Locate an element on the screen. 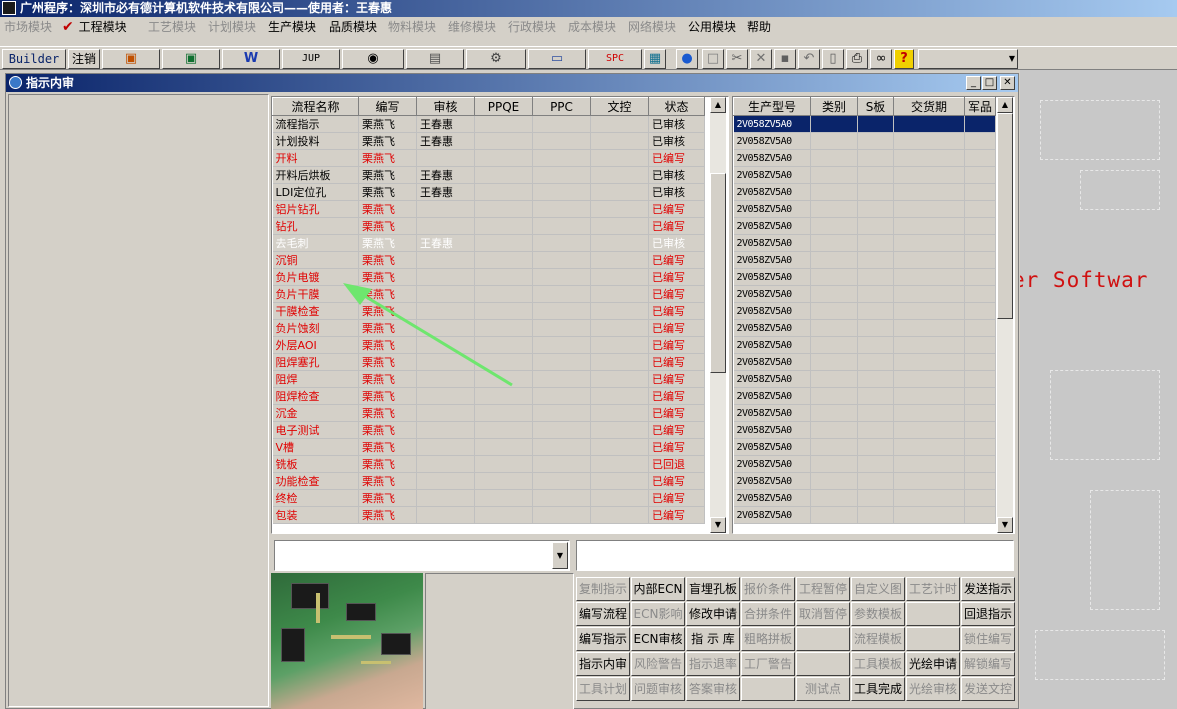  column-header: PPC is located at coordinates (561, 106).